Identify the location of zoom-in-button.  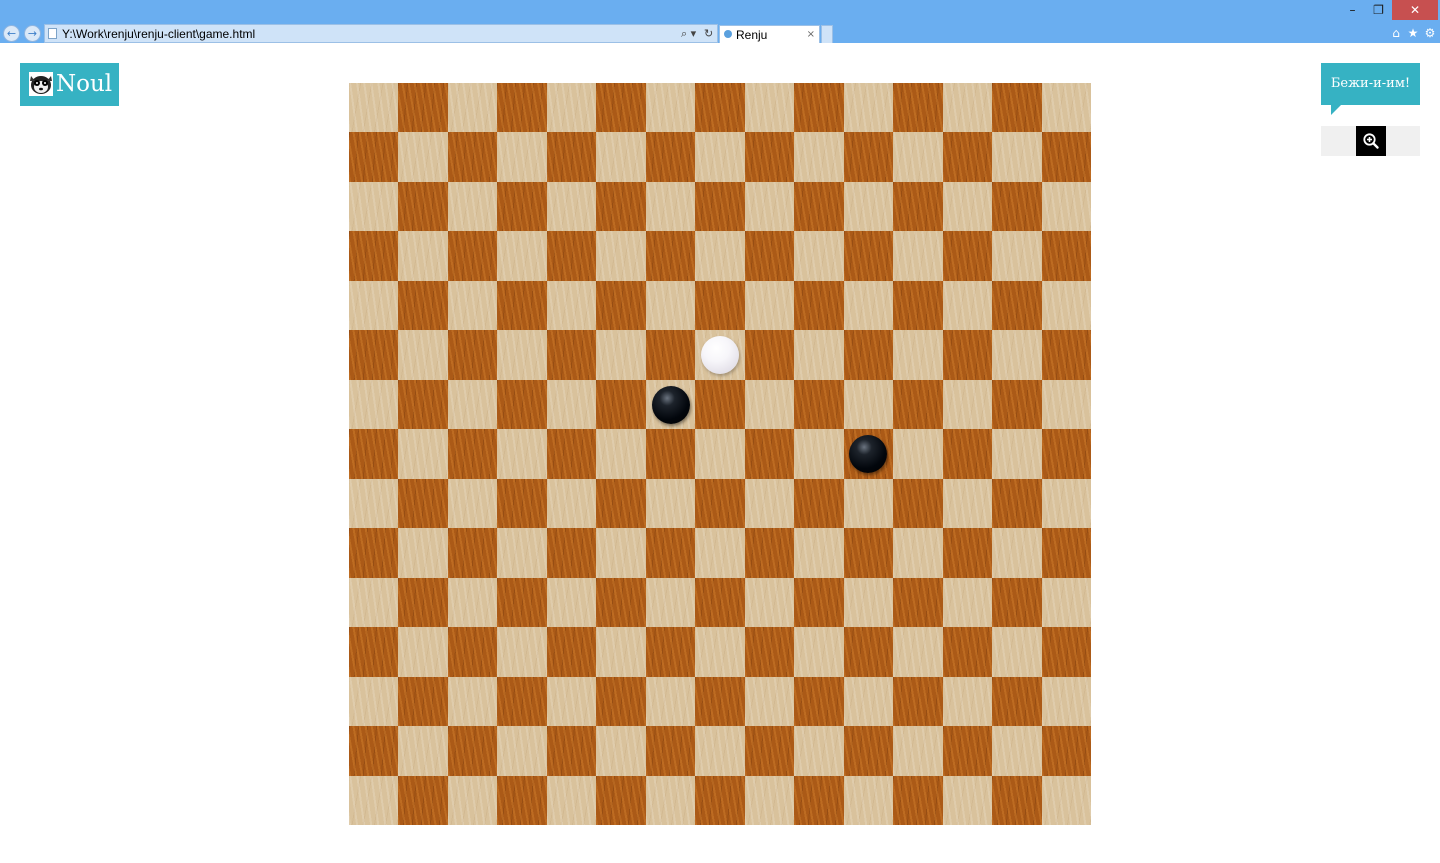
(1371, 141).